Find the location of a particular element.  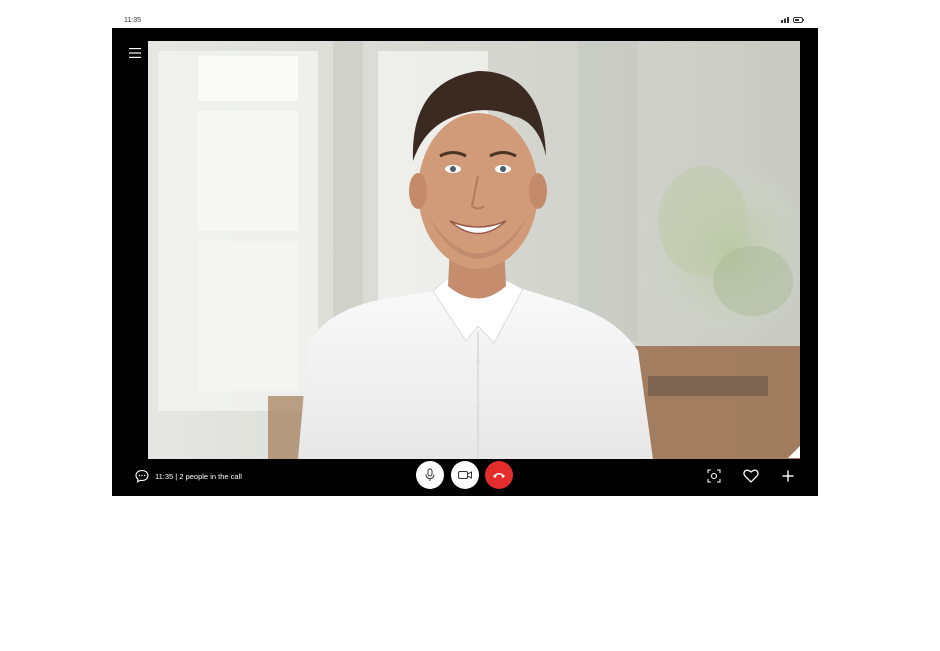

chat-bubble-icon is located at coordinates (142, 476).